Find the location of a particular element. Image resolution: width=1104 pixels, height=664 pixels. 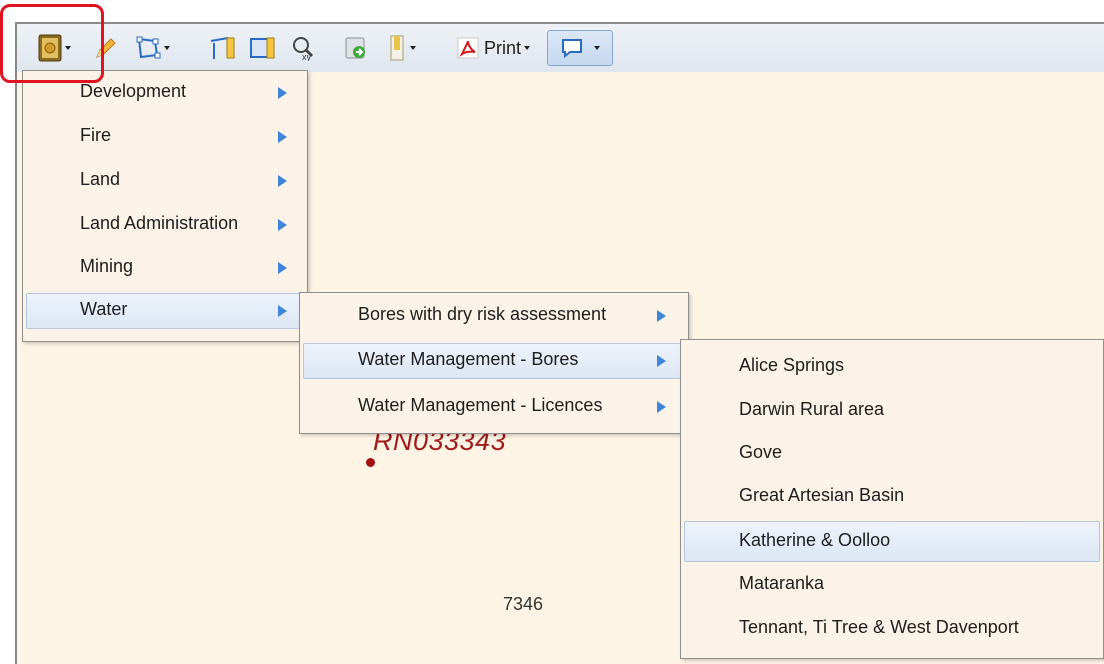

menu-item-fire: Fire is located at coordinates (165, 137).